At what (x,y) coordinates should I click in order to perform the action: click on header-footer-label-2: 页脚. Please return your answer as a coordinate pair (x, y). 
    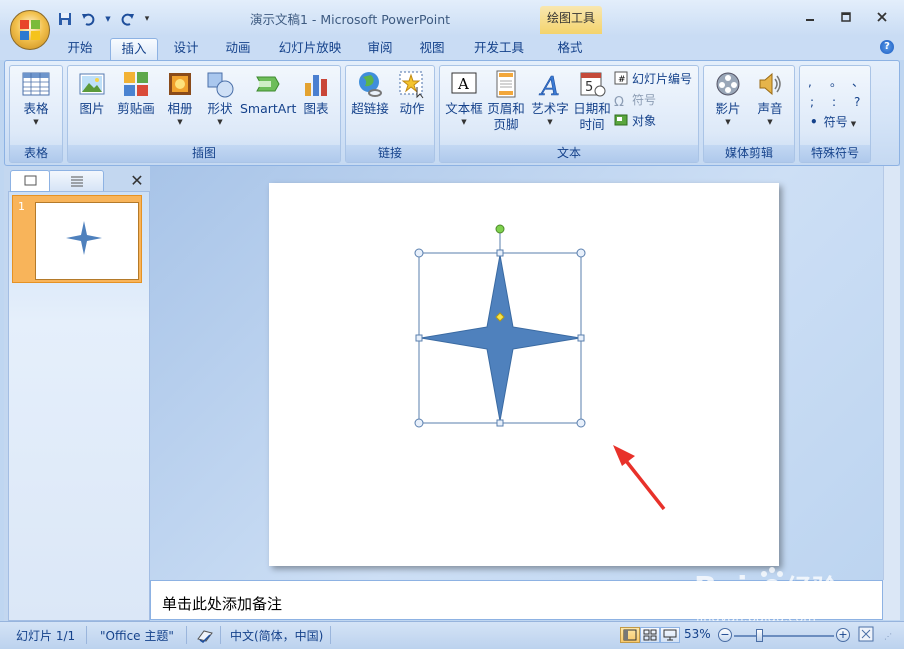
    Looking at the image, I should click on (506, 124).